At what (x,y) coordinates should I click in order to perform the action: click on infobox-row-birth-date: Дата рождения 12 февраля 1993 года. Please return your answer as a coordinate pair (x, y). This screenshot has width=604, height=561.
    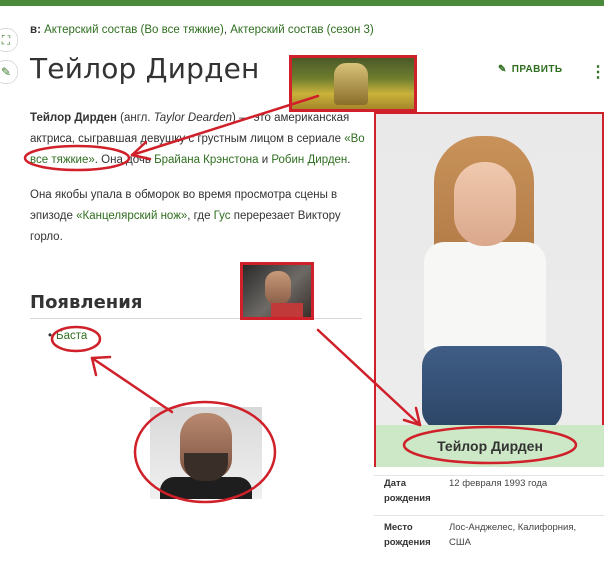
    Looking at the image, I should click on (489, 490).